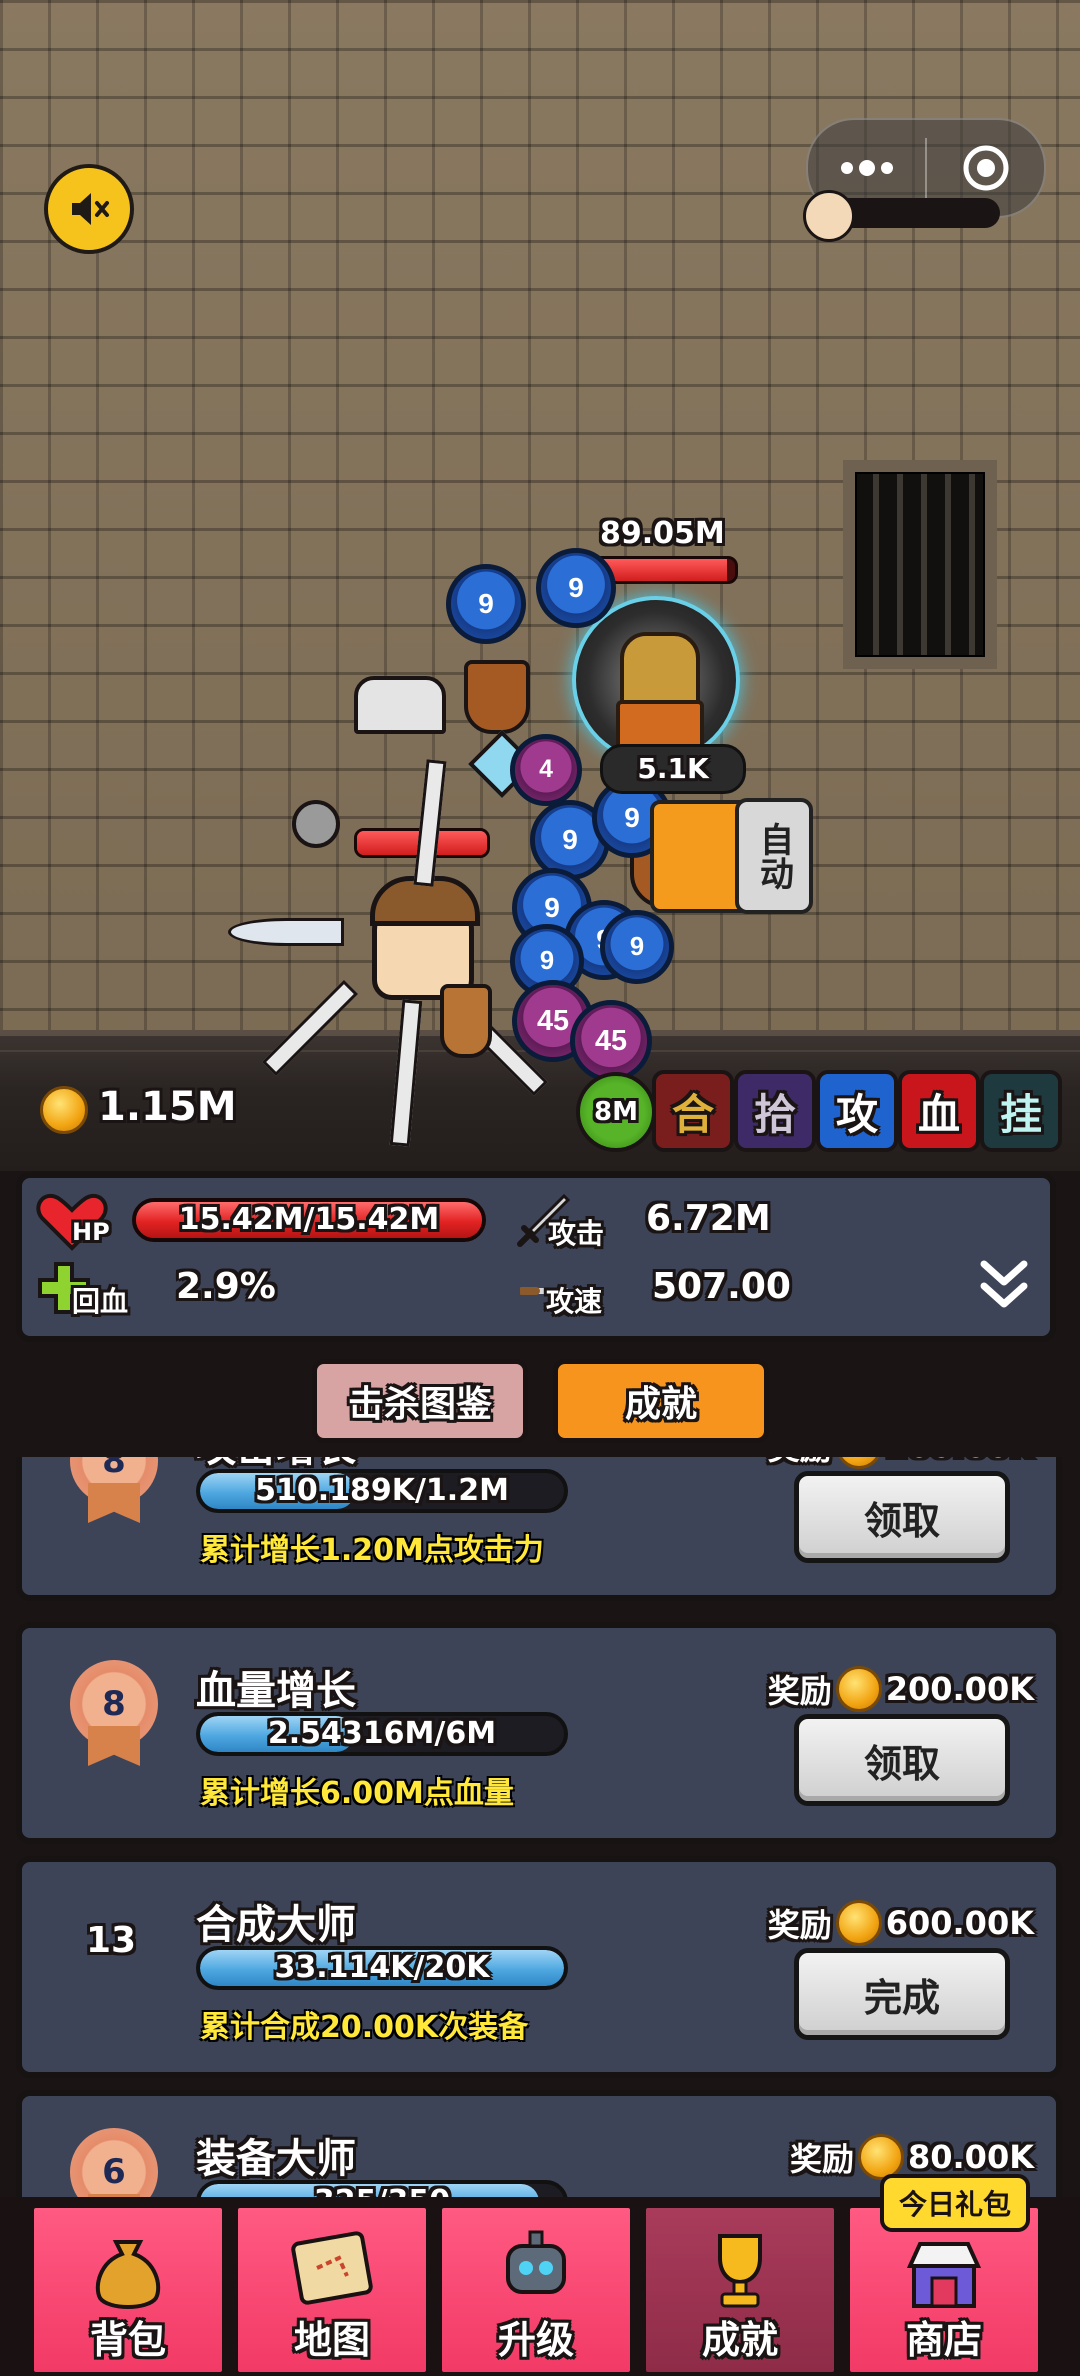 The height and width of the screenshot is (2376, 1080). I want to click on attack-chip: 攻, so click(857, 1111).